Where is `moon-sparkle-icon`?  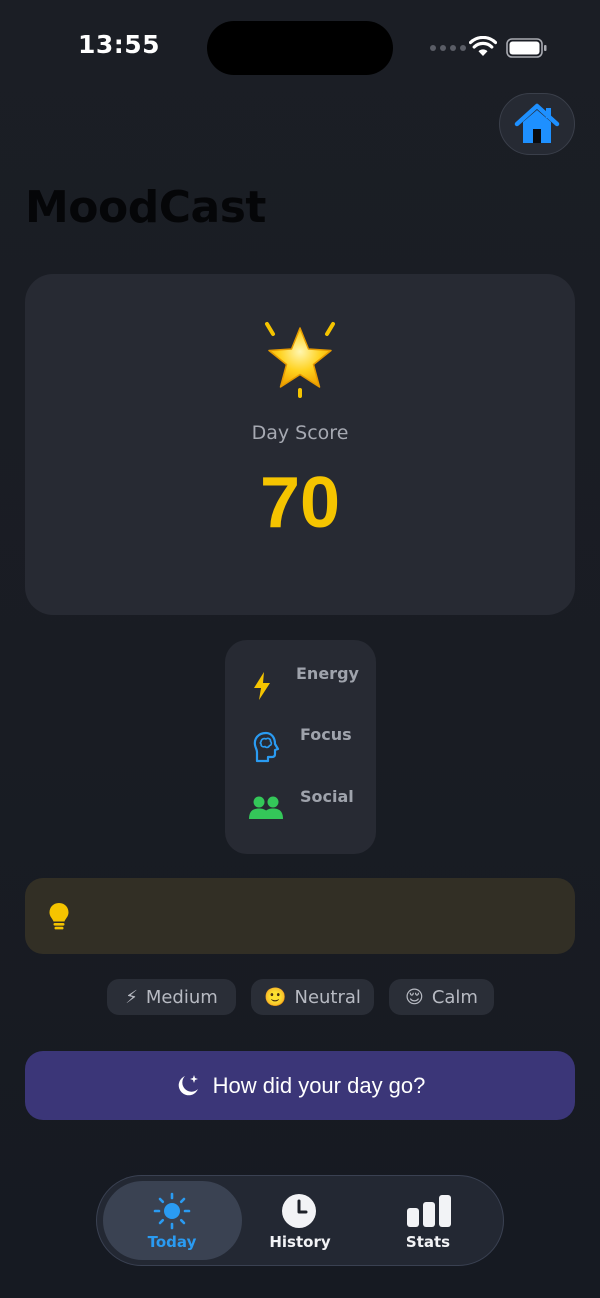
moon-sparkle-icon is located at coordinates (188, 1084).